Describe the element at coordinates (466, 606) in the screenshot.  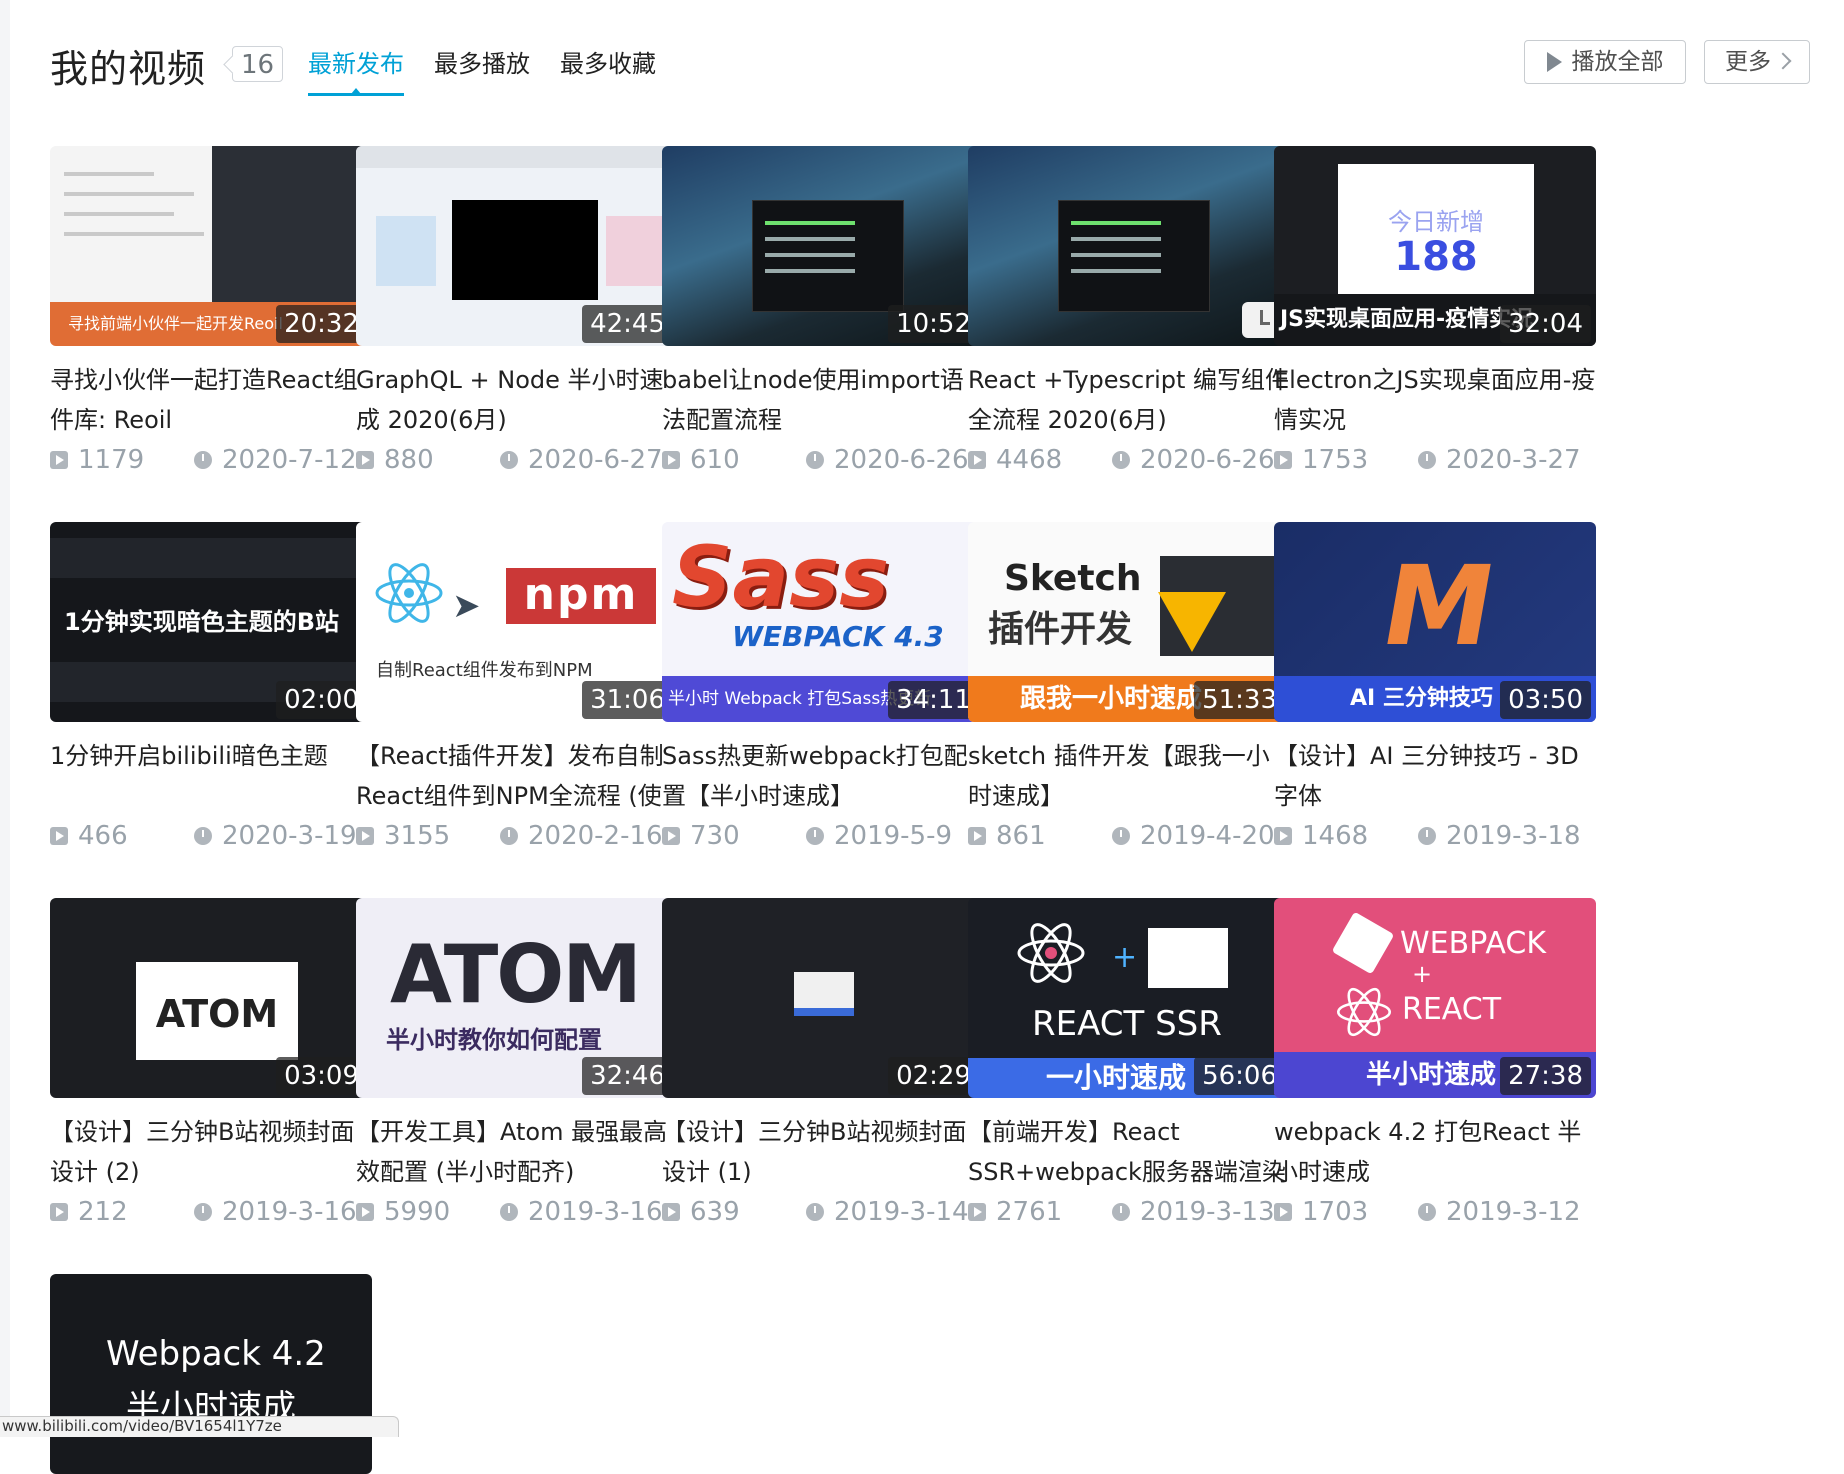
I see `arrow-right-icon: ➤` at that location.